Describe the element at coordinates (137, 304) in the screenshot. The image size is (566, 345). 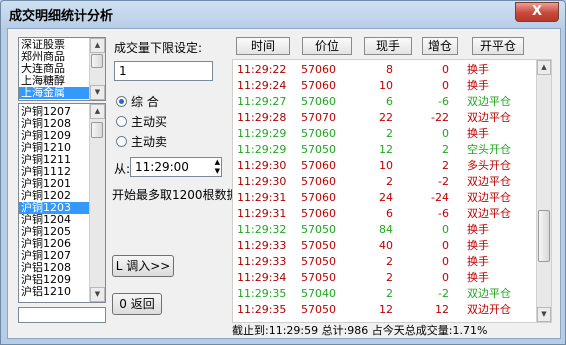
I see `back-button: 0 返回` at that location.